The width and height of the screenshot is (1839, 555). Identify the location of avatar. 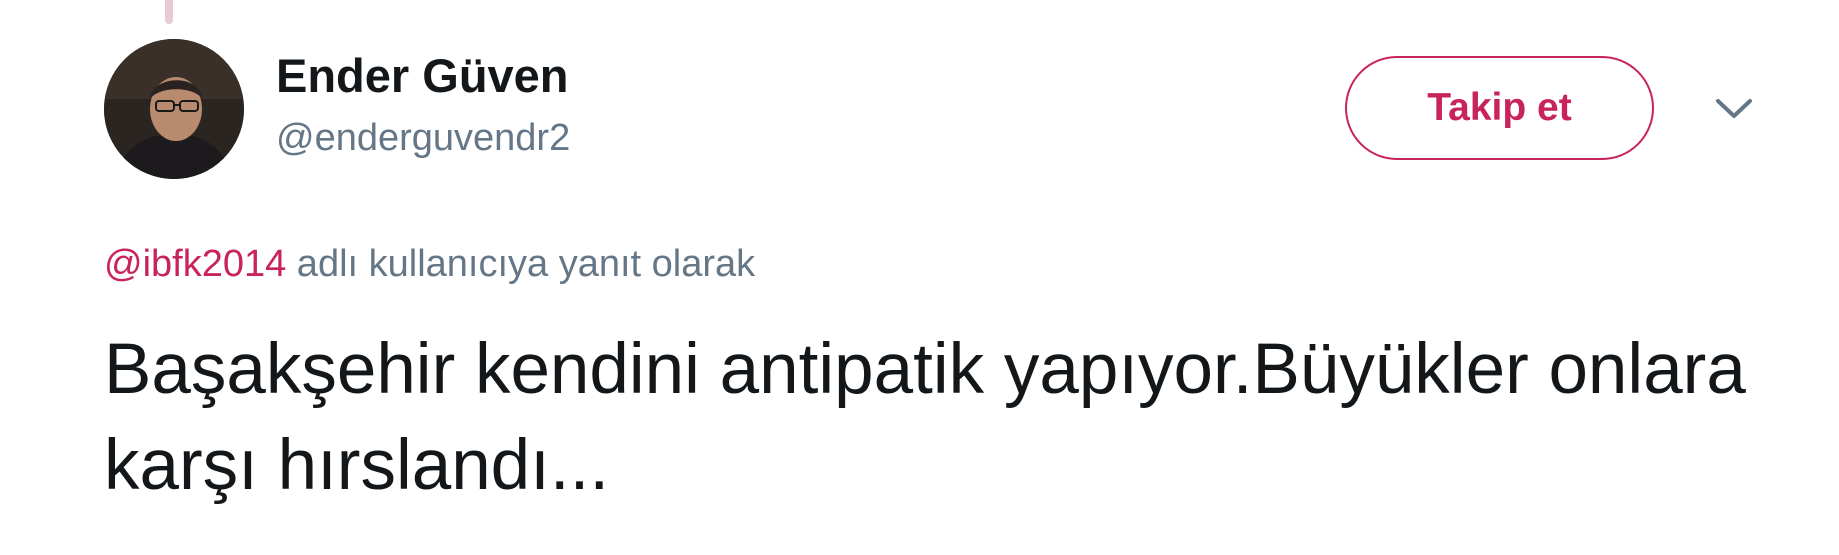
(174, 109).